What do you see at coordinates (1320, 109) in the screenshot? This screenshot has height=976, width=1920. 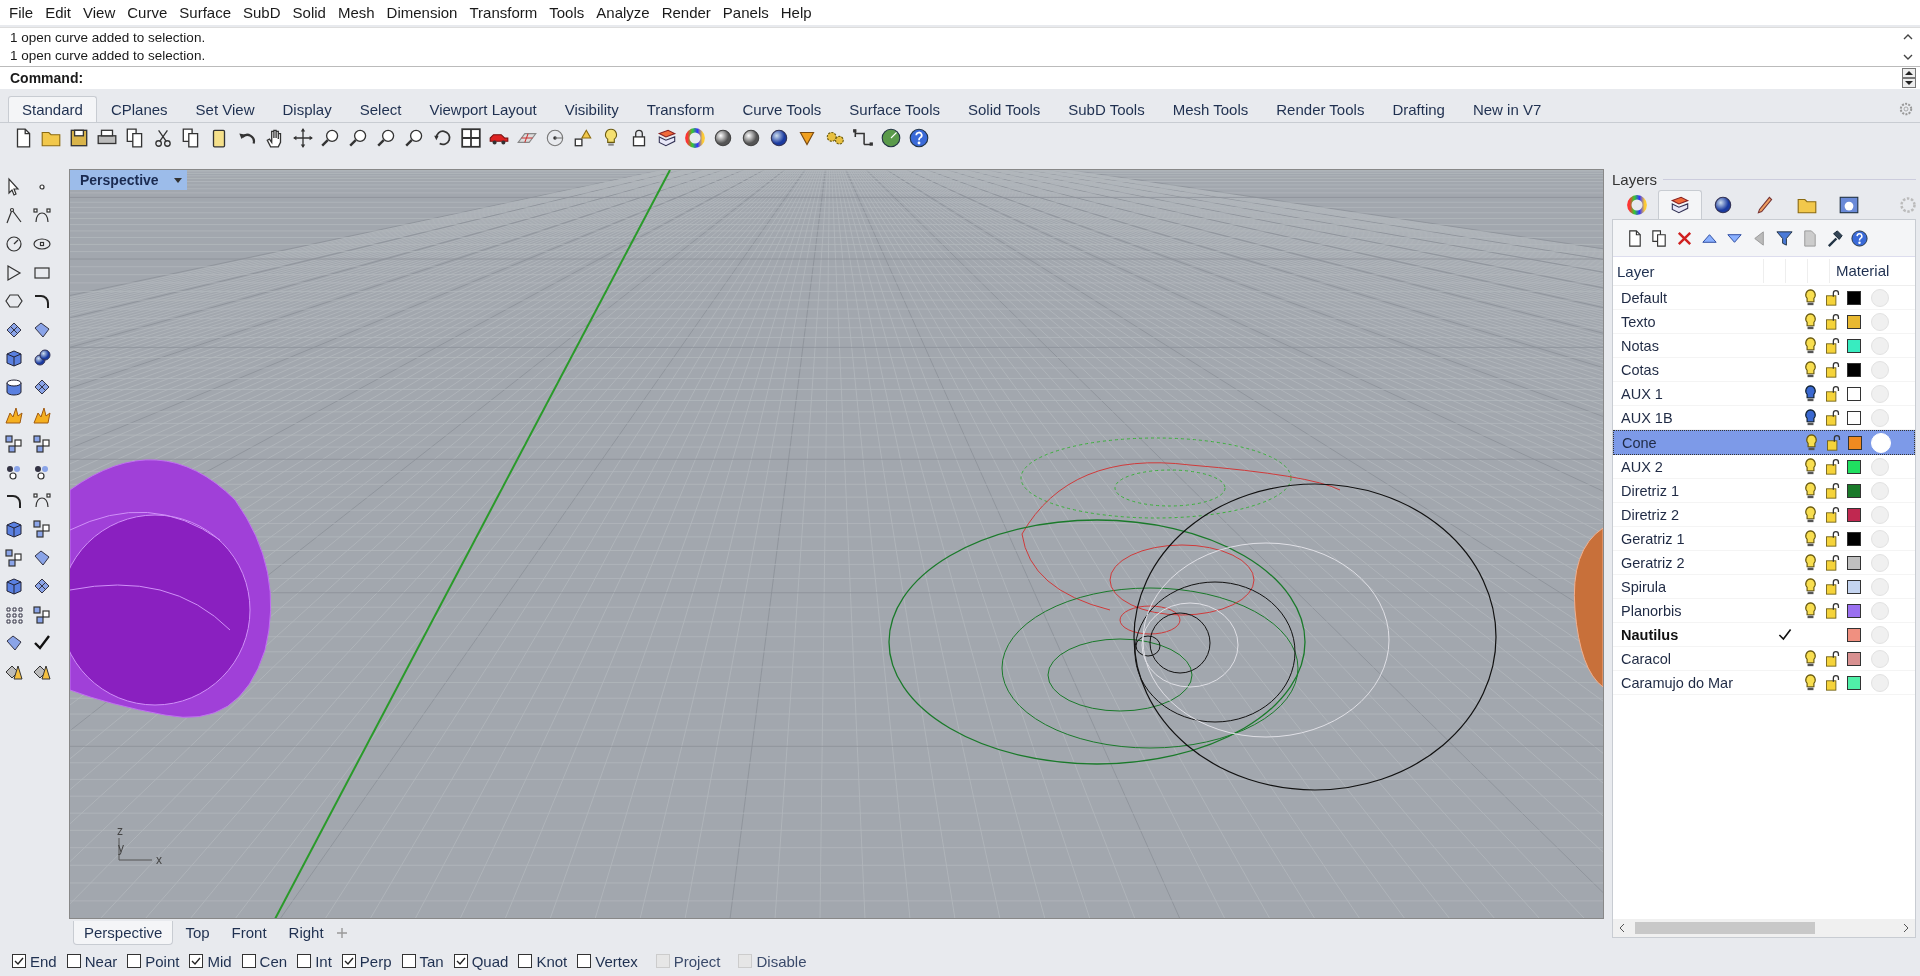 I see `toolbar-tab: Render Tools` at bounding box center [1320, 109].